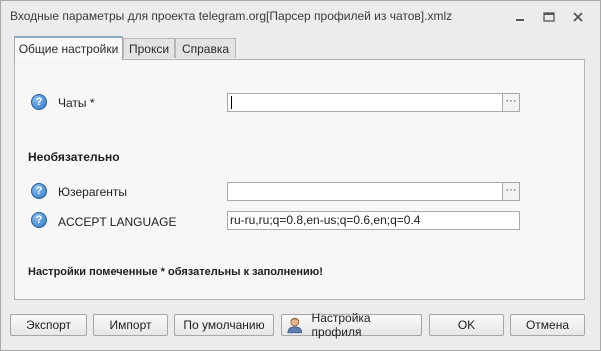  Describe the element at coordinates (231, 102) in the screenshot. I see `text-cursor` at that location.